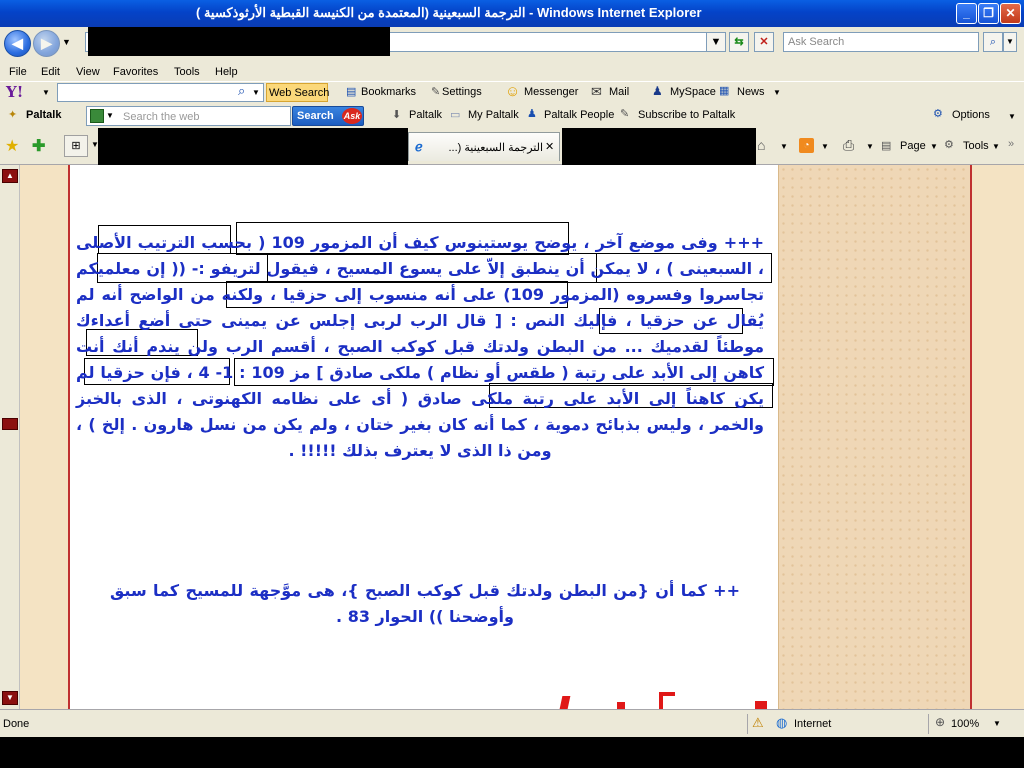 Image resolution: width=1024 pixels, height=768 pixels. What do you see at coordinates (761, 145) in the screenshot?
I see `home-icon: ⌂` at bounding box center [761, 145].